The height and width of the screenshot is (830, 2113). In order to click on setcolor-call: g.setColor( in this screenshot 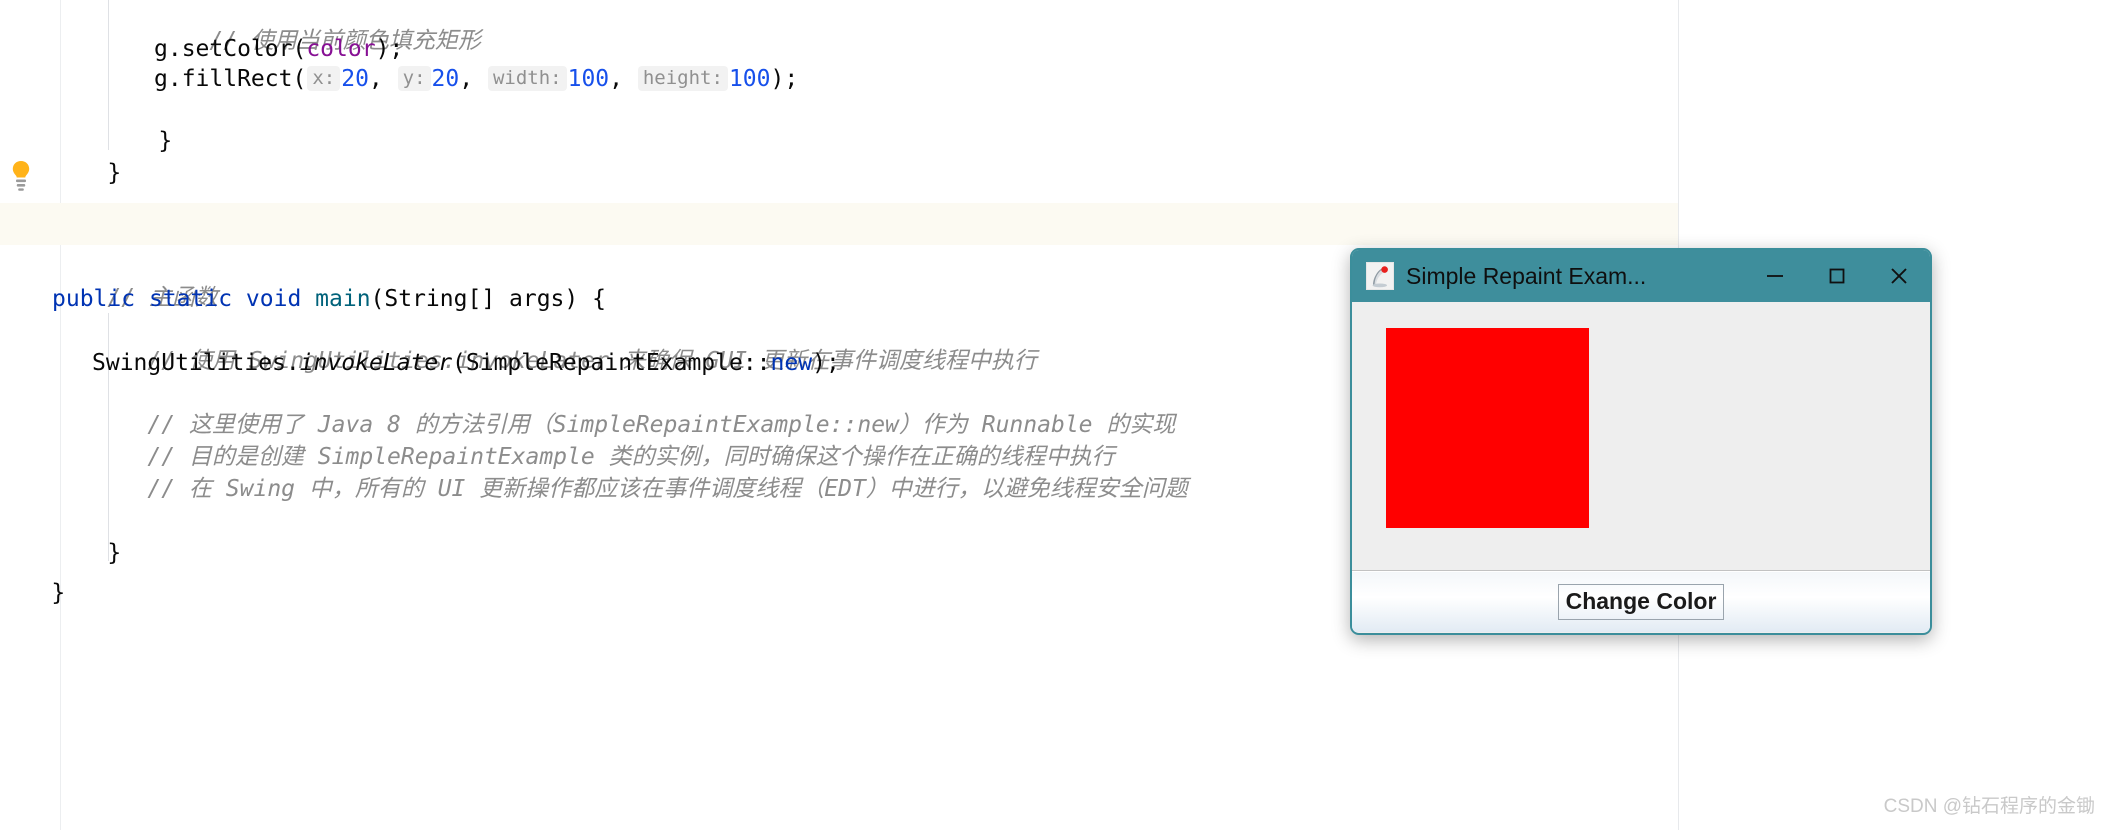, I will do `click(230, 49)`.